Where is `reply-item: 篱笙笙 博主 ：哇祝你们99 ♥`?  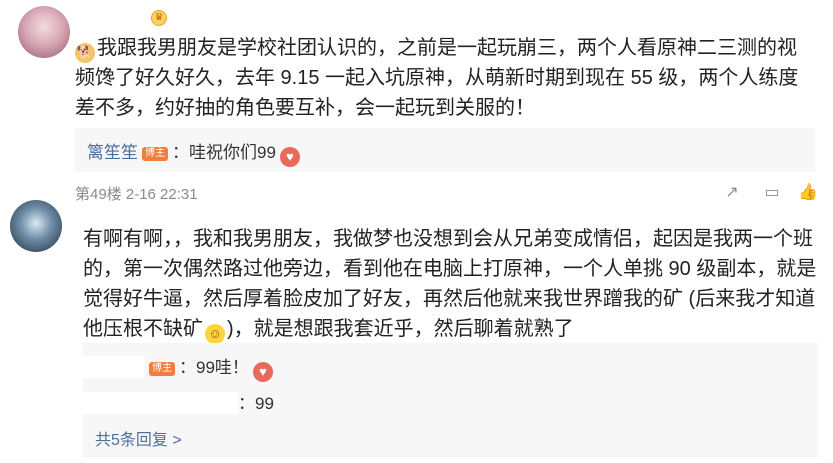 reply-item: 篱笙笙 博主 ：哇祝你们99 ♥ is located at coordinates (193, 152).